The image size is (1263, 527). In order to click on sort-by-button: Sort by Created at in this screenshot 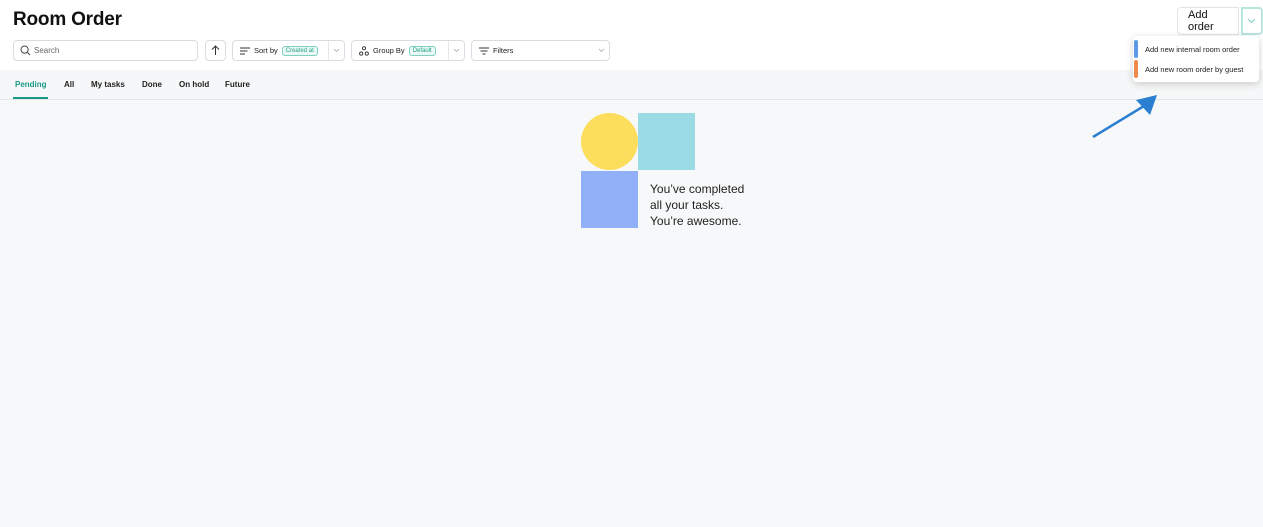, I will do `click(288, 50)`.